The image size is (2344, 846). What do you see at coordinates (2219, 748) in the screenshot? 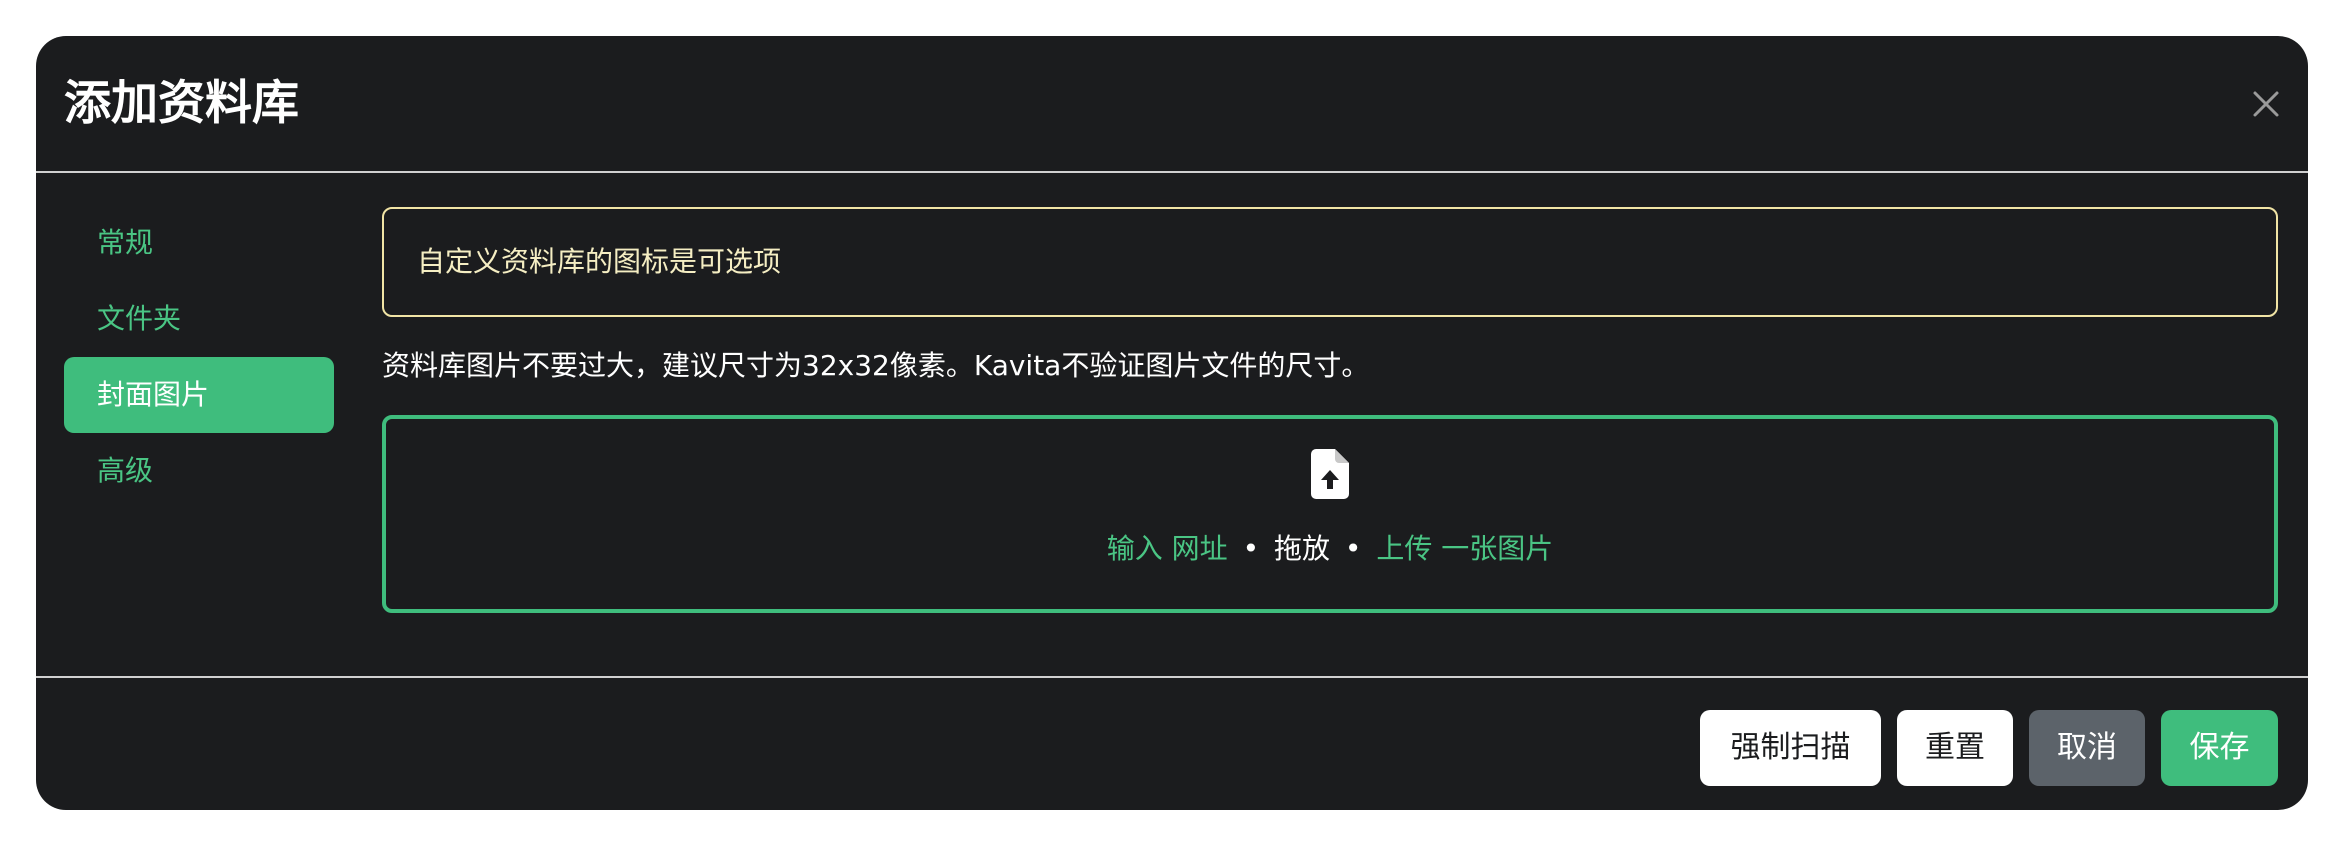
I see `save-button: 保存` at bounding box center [2219, 748].